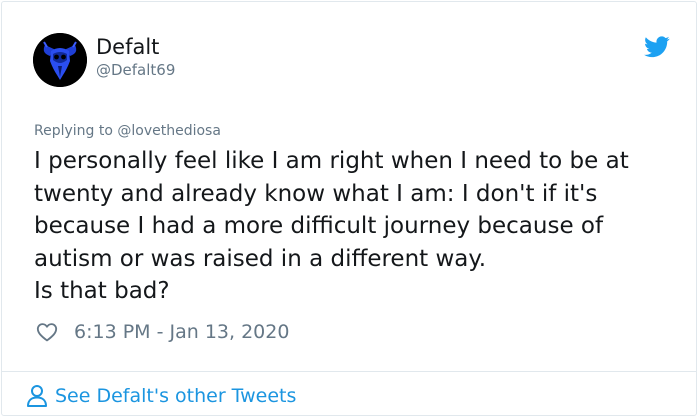 Image resolution: width=700 pixels, height=419 pixels. I want to click on see-other-tweets-link: See Defalt's other Tweets, so click(161, 396).